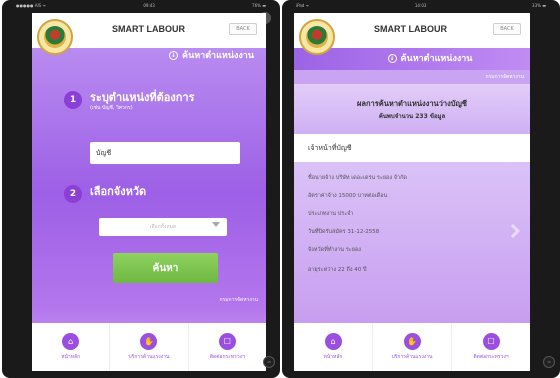 The image size is (560, 378). I want to click on status-bar: iPad ᯤ 14:03 33% ▬, so click(421, 7).